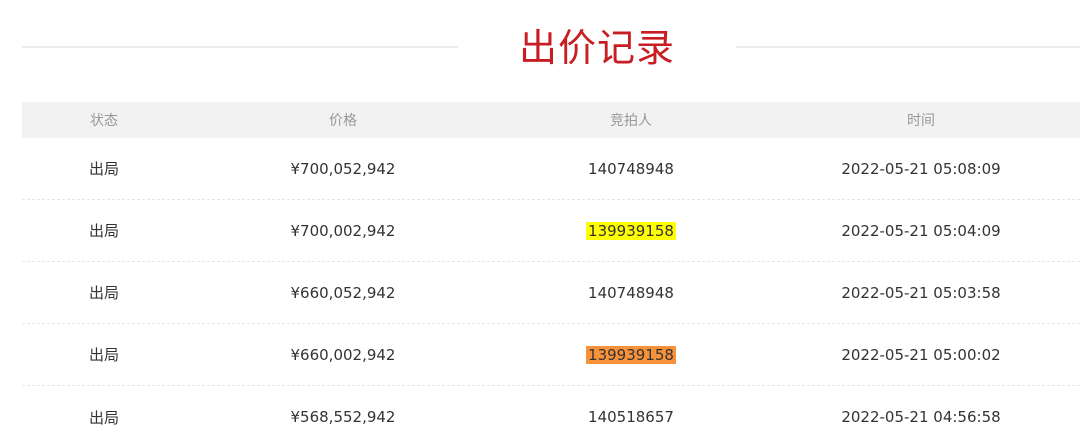  Describe the element at coordinates (921, 417) in the screenshot. I see `row-time: 2022-05-21 04:56:58` at that location.